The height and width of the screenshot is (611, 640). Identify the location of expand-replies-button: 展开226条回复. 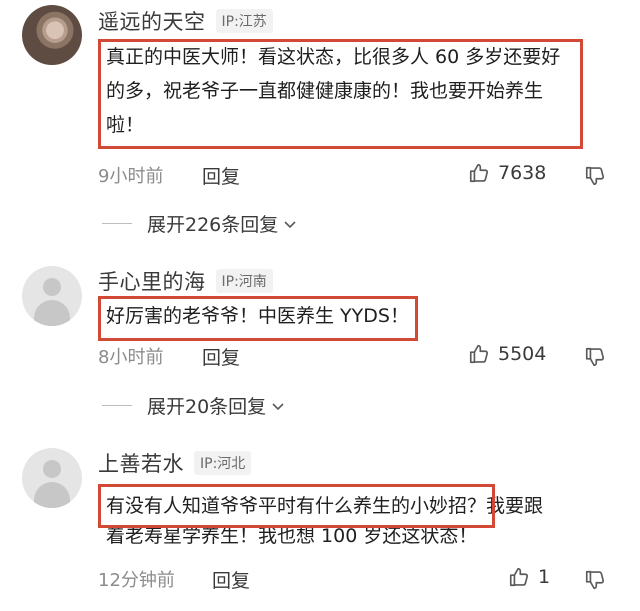
(200, 223).